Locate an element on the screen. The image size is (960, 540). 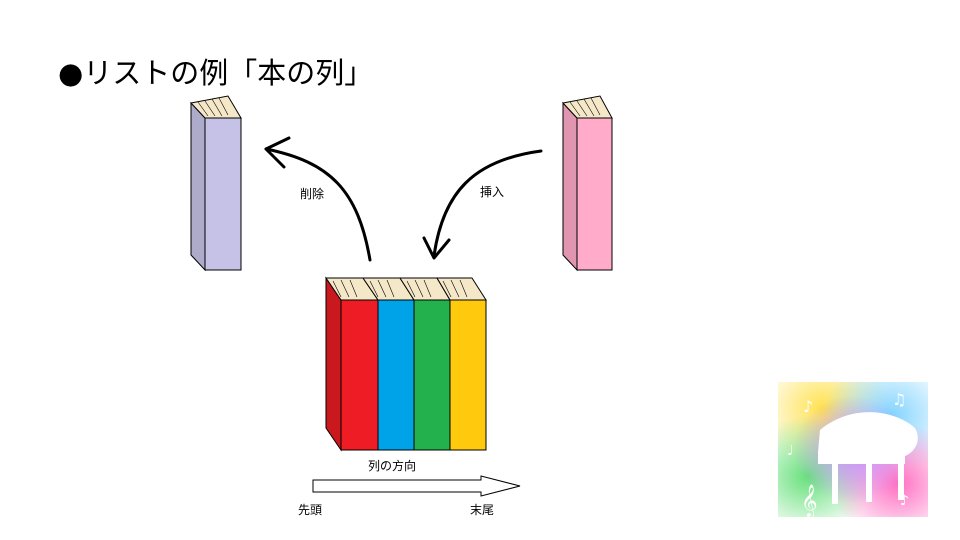
removed-book is located at coordinates (216, 183).